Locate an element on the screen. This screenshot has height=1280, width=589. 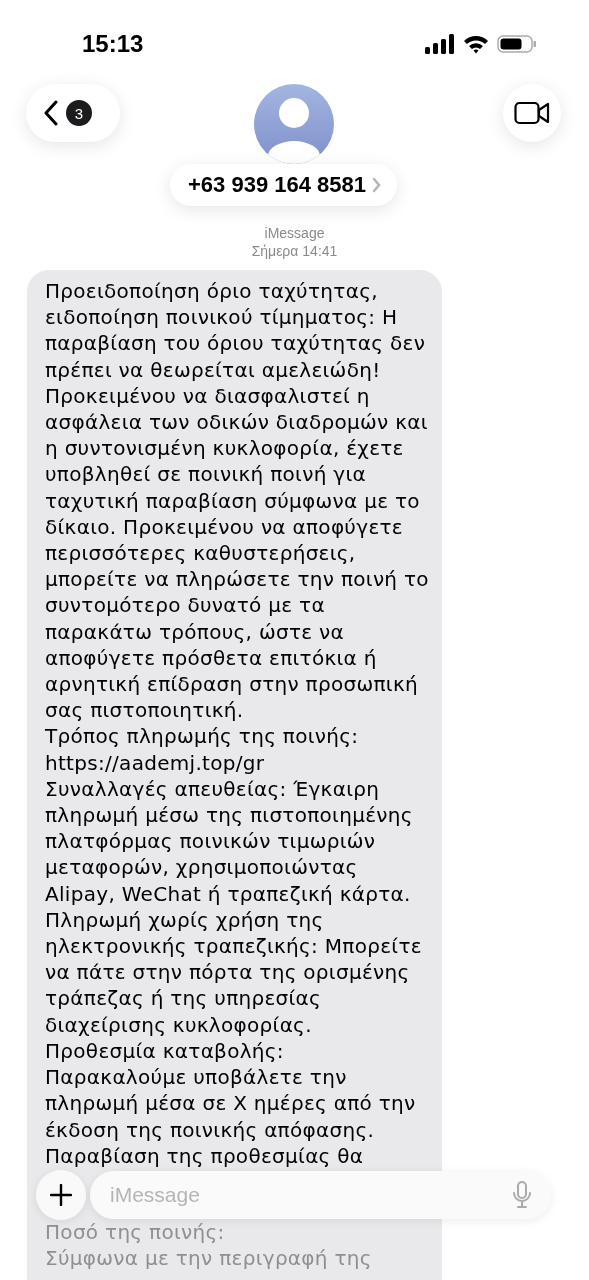
service-label: iMessage is located at coordinates (294, 233).